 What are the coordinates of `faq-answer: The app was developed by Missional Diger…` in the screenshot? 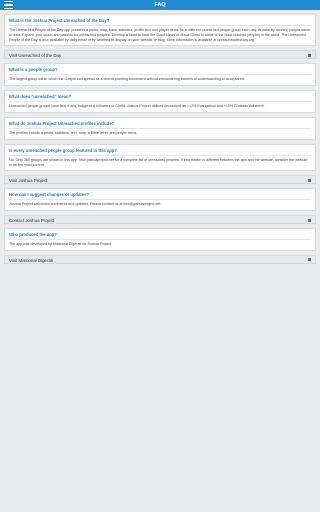 It's located at (61, 244).